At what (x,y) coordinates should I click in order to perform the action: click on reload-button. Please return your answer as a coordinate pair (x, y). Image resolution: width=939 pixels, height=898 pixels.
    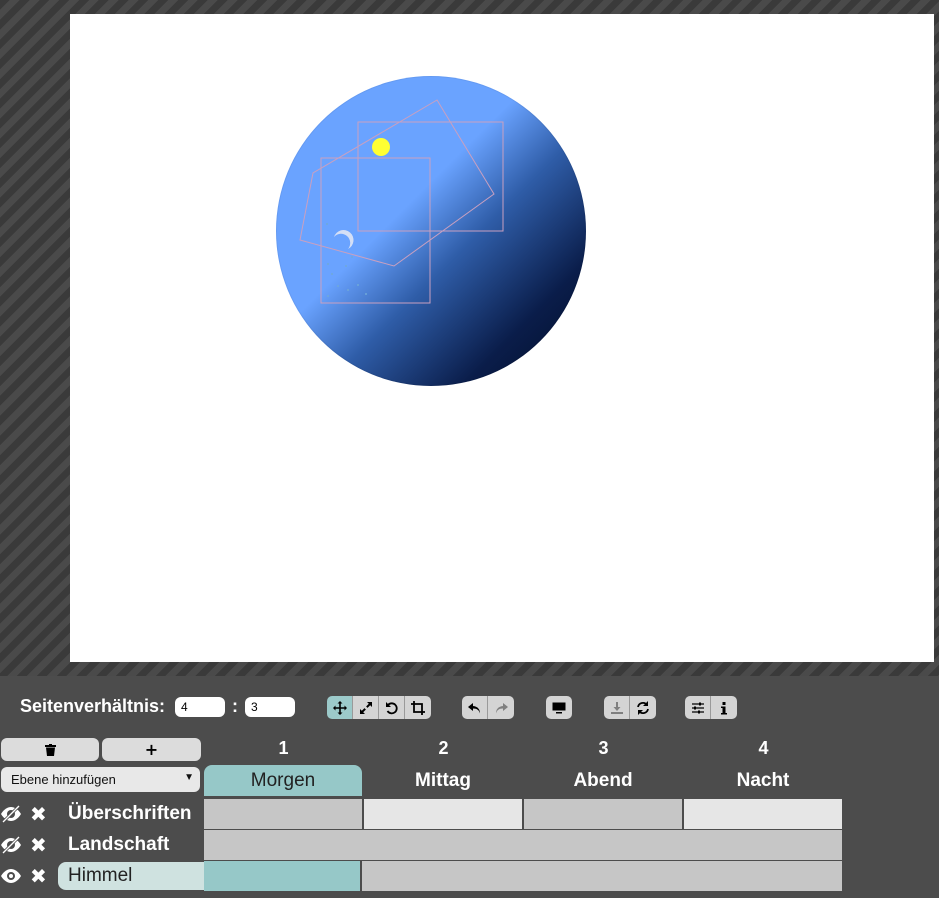
    Looking at the image, I should click on (643, 707).